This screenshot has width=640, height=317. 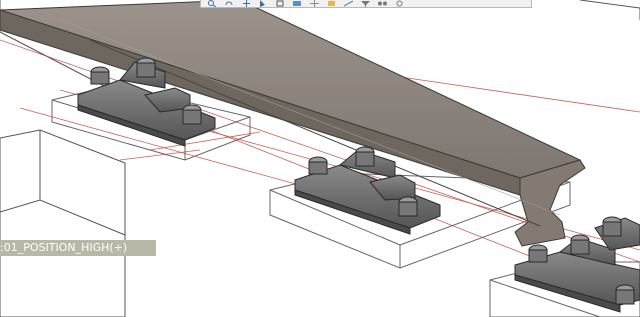 I want to click on layer-icon, so click(x=331, y=3).